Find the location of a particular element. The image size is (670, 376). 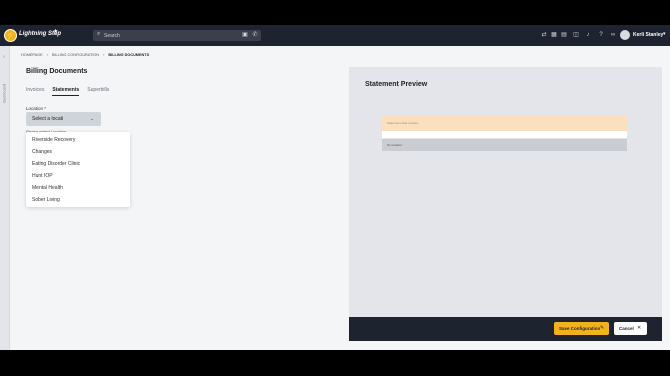

location-select: Select a locati ⌄ is located at coordinates (63, 119).